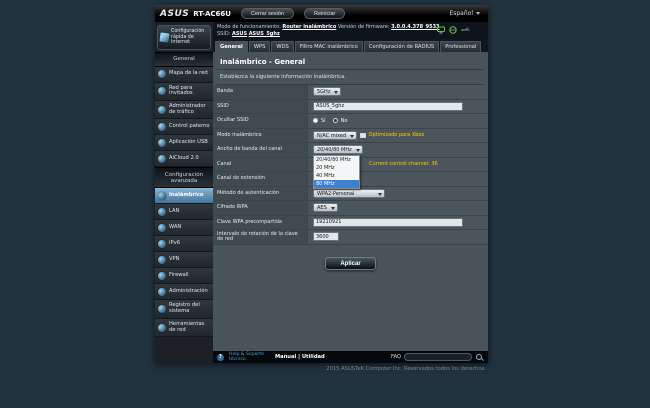 The image size is (650, 408). Describe the element at coordinates (184, 244) in the screenshot. I see `sidebar-item-ipv6: IPv6` at that location.